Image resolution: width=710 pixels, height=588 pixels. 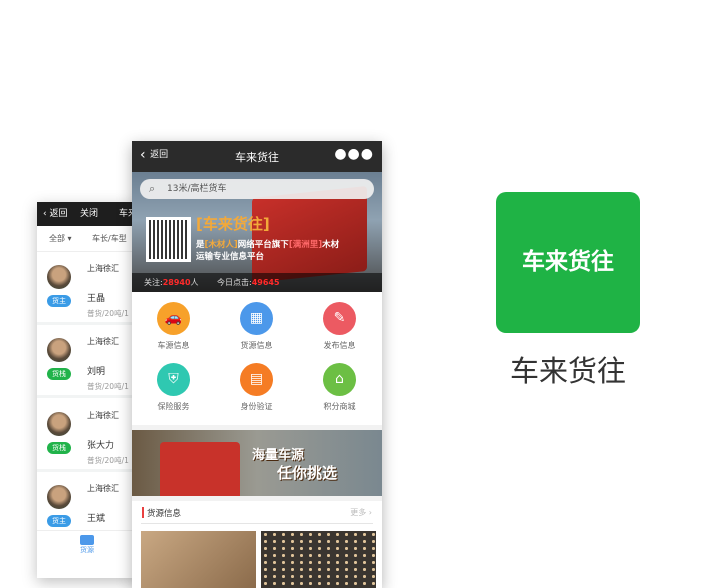 What do you see at coordinates (256, 406) in the screenshot?
I see `grid-item-label: 身份验证` at bounding box center [256, 406].